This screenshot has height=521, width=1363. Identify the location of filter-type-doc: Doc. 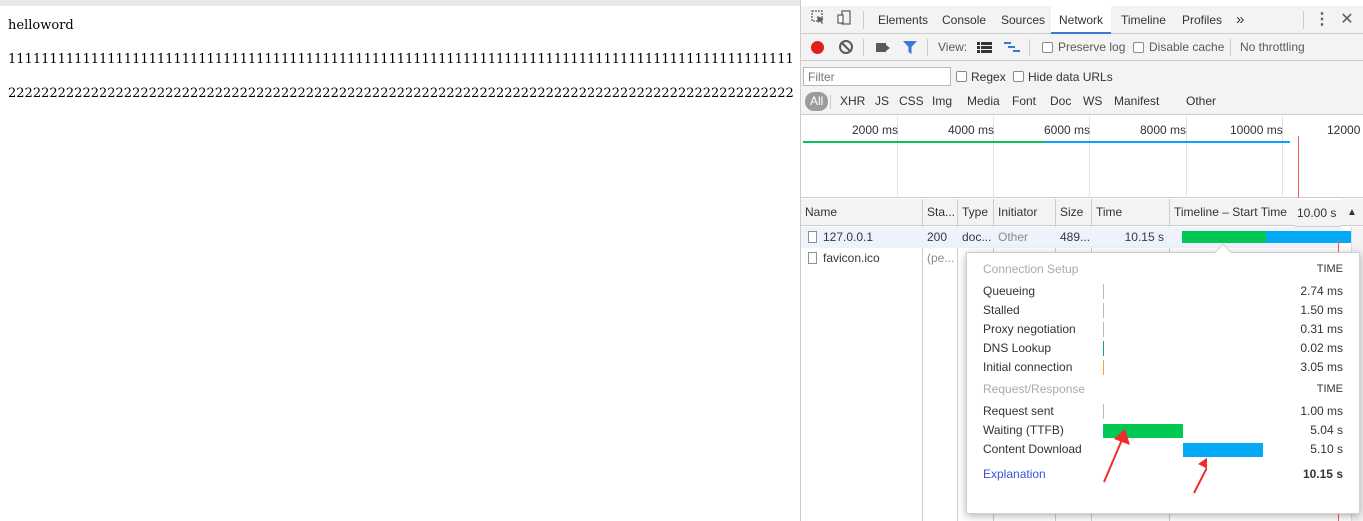
(1060, 101).